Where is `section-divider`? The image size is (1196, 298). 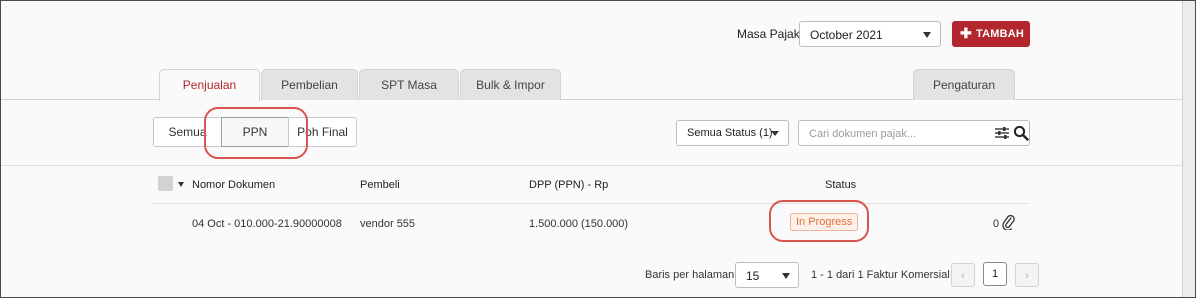
section-divider is located at coordinates (591, 165).